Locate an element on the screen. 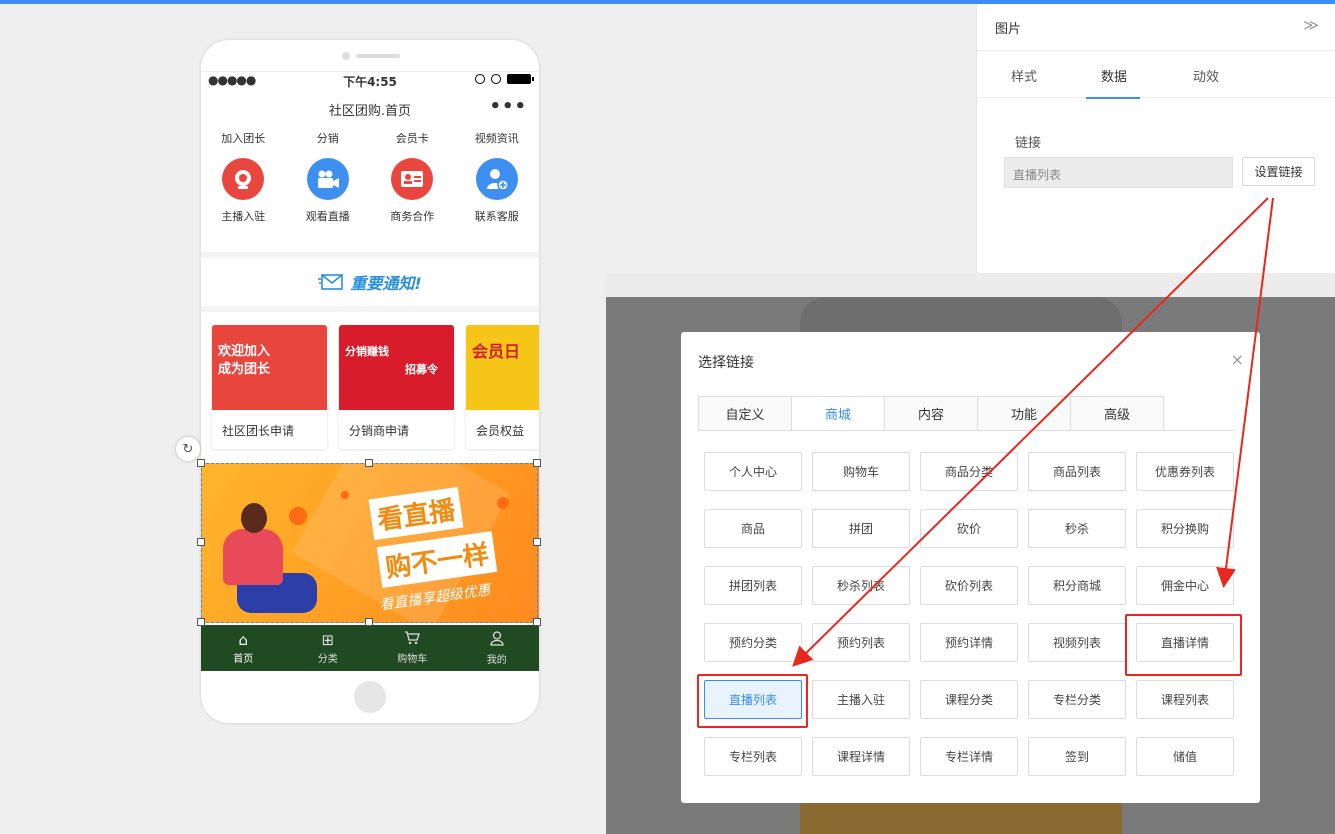 This screenshot has width=1335, height=834. tab-content: 内容 is located at coordinates (931, 413).